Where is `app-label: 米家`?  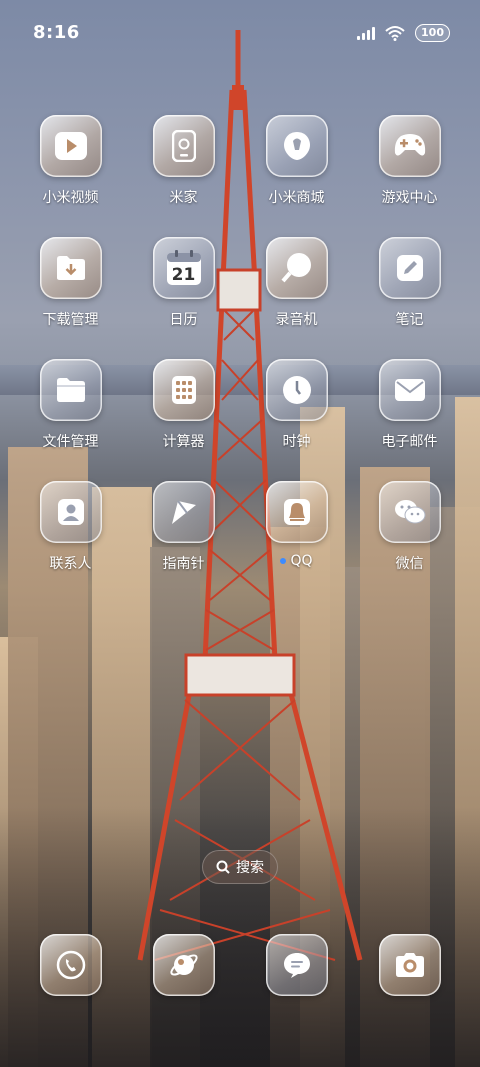
app-label: 米家 is located at coordinates (183, 198).